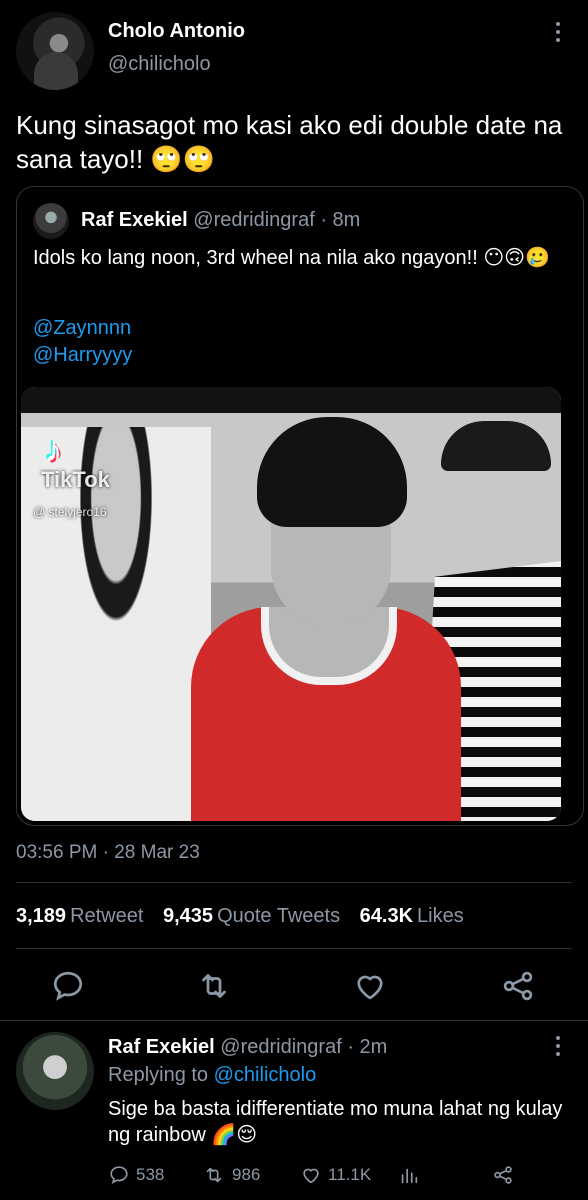  I want to click on retweet-label: Retweet, so click(106, 916).